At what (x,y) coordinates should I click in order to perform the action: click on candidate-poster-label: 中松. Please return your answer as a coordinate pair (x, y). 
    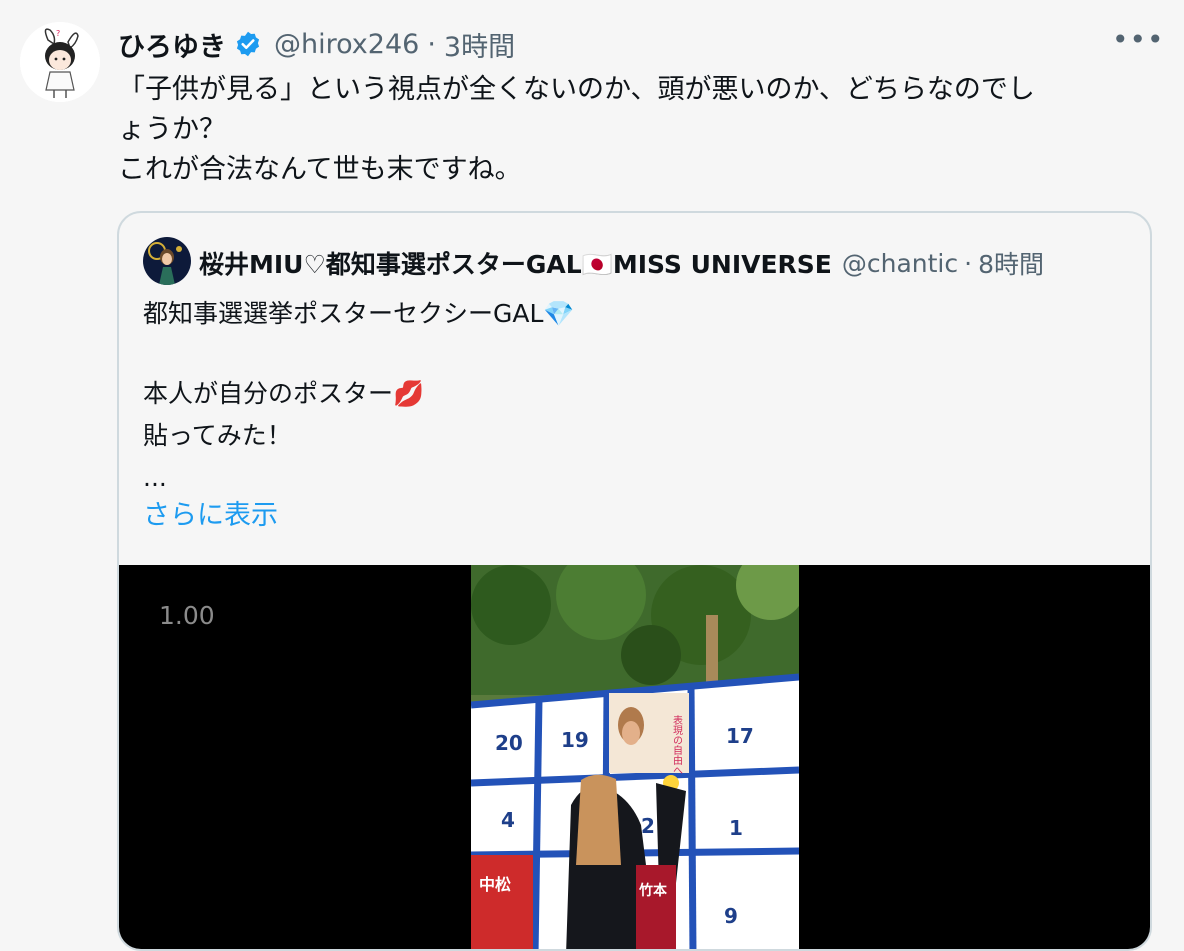
    Looking at the image, I should click on (495, 884).